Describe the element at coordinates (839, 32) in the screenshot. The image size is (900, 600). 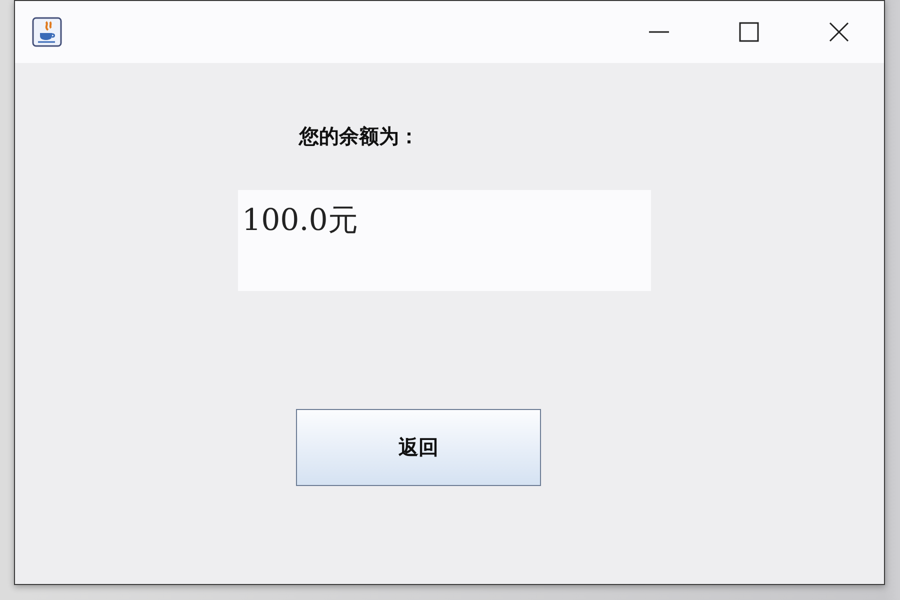
I see `close-icon` at that location.